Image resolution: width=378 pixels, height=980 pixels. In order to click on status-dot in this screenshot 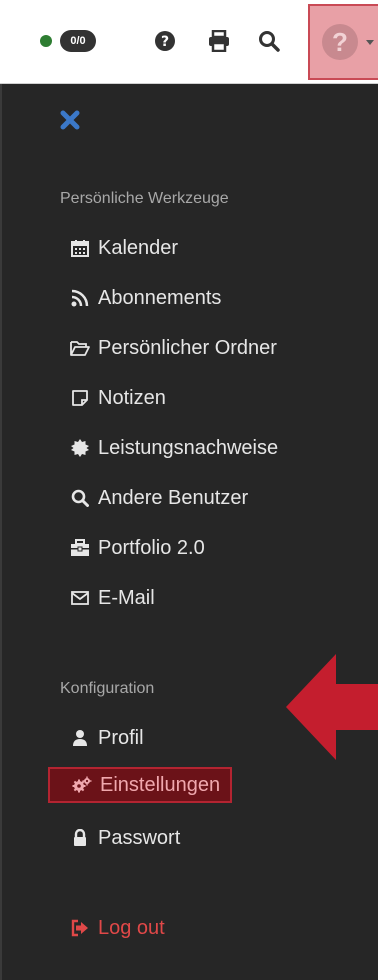, I will do `click(46, 41)`.